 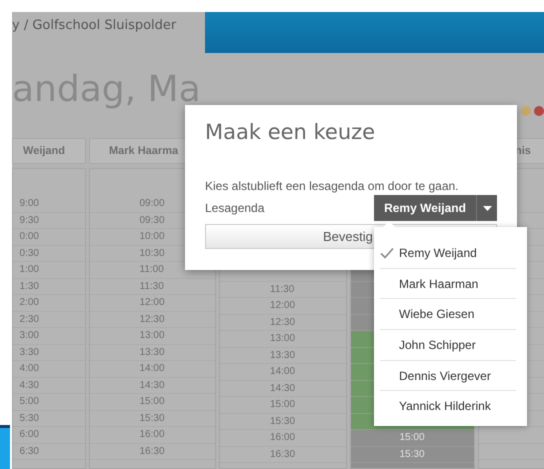 What do you see at coordinates (28, 270) in the screenshot?
I see `time-label: 1:00` at bounding box center [28, 270].